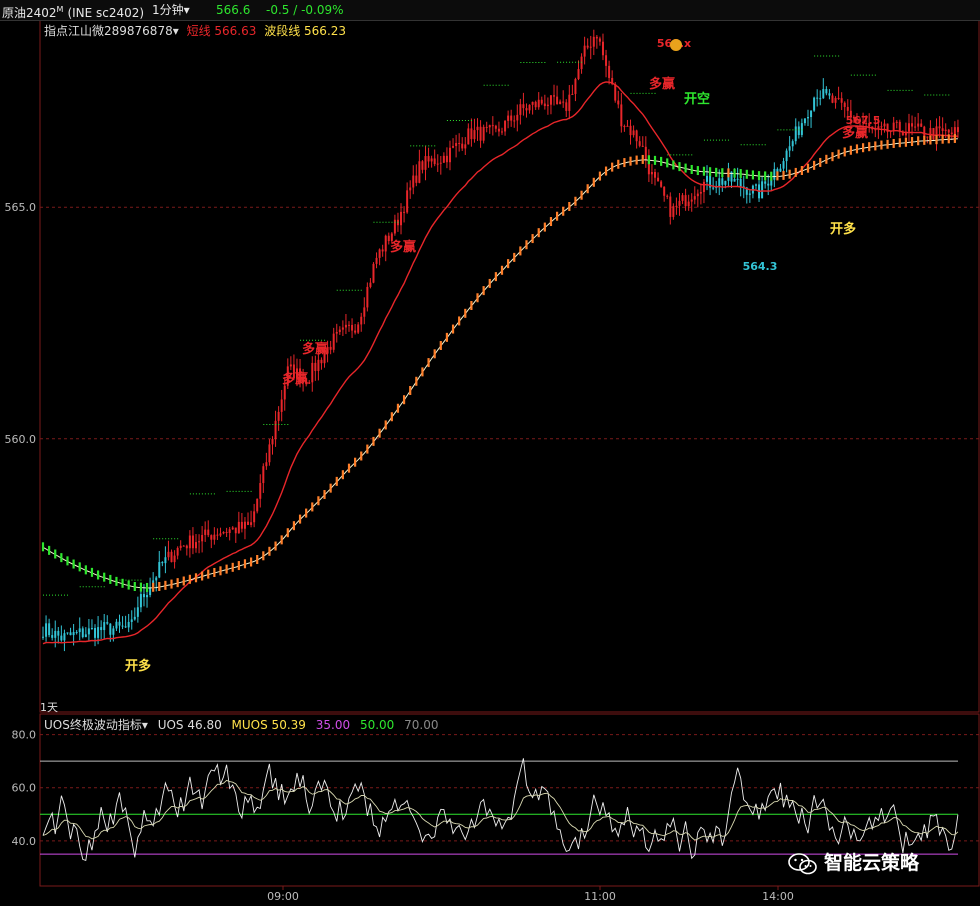 The height and width of the screenshot is (906, 980). What do you see at coordinates (73, 11) in the screenshot?
I see `instrument-title: 原油2402M (INE sc2402)` at bounding box center [73, 11].